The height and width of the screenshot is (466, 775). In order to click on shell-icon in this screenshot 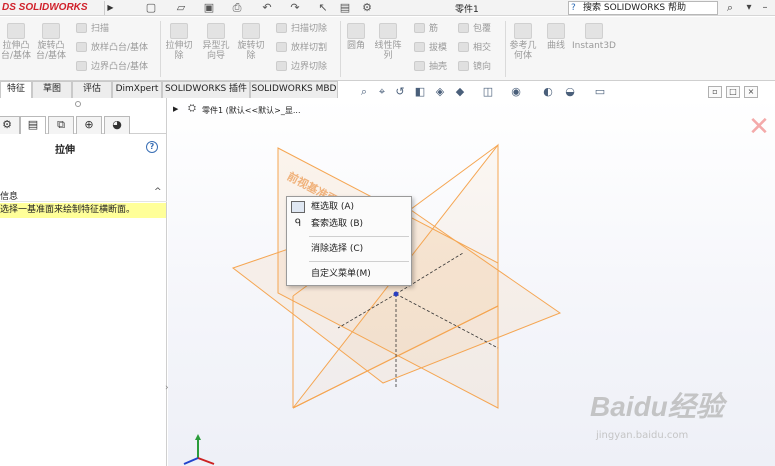, I will do `click(419, 66)`.